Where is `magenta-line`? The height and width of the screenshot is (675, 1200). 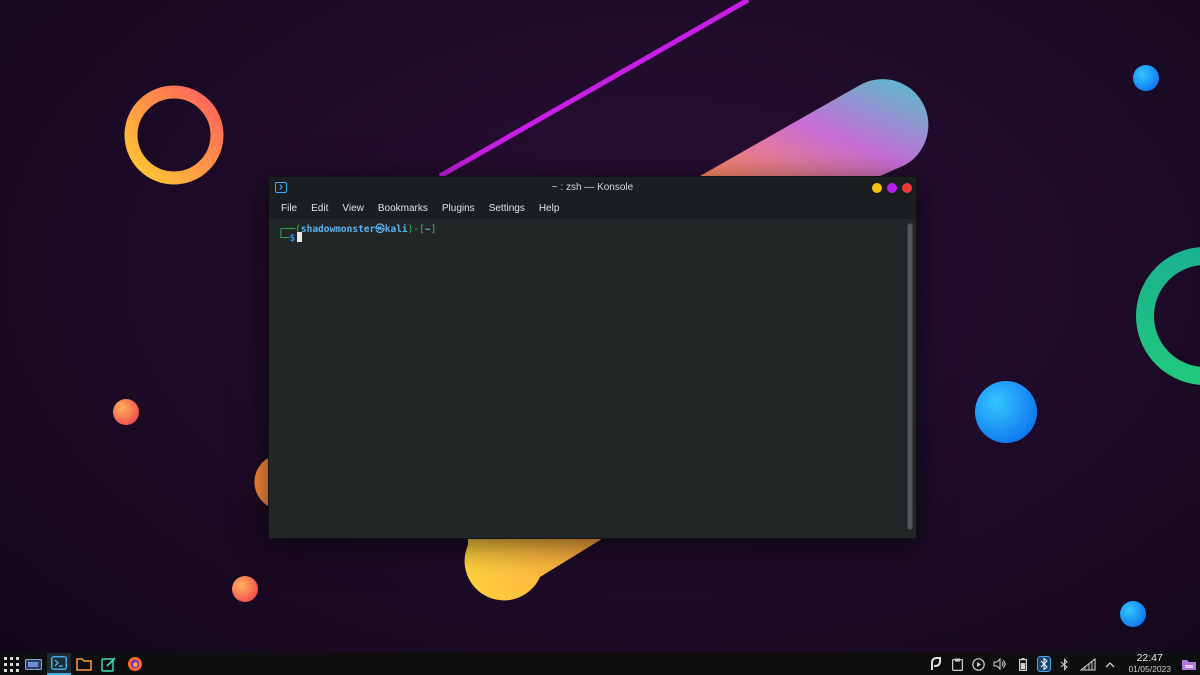
magenta-line is located at coordinates (594, 89).